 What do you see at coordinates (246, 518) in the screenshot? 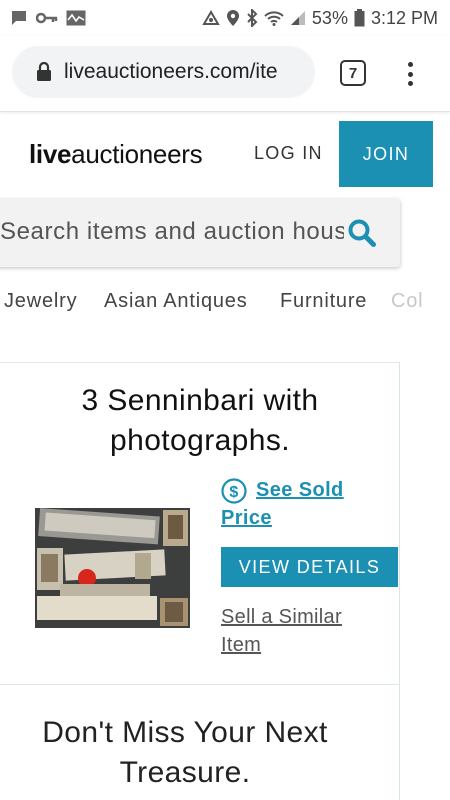
I see `see-sold-line2: Price` at bounding box center [246, 518].